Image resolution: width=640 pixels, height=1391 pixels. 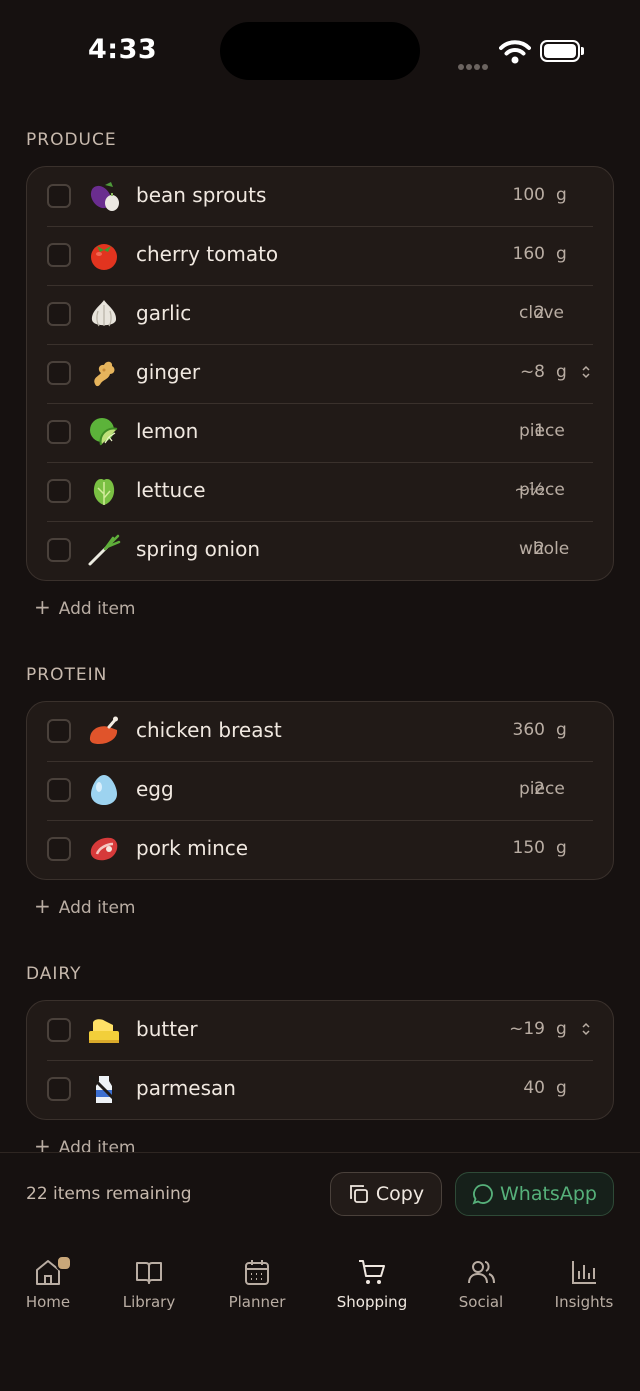 I want to click on item-name: pork mince, so click(x=192, y=848).